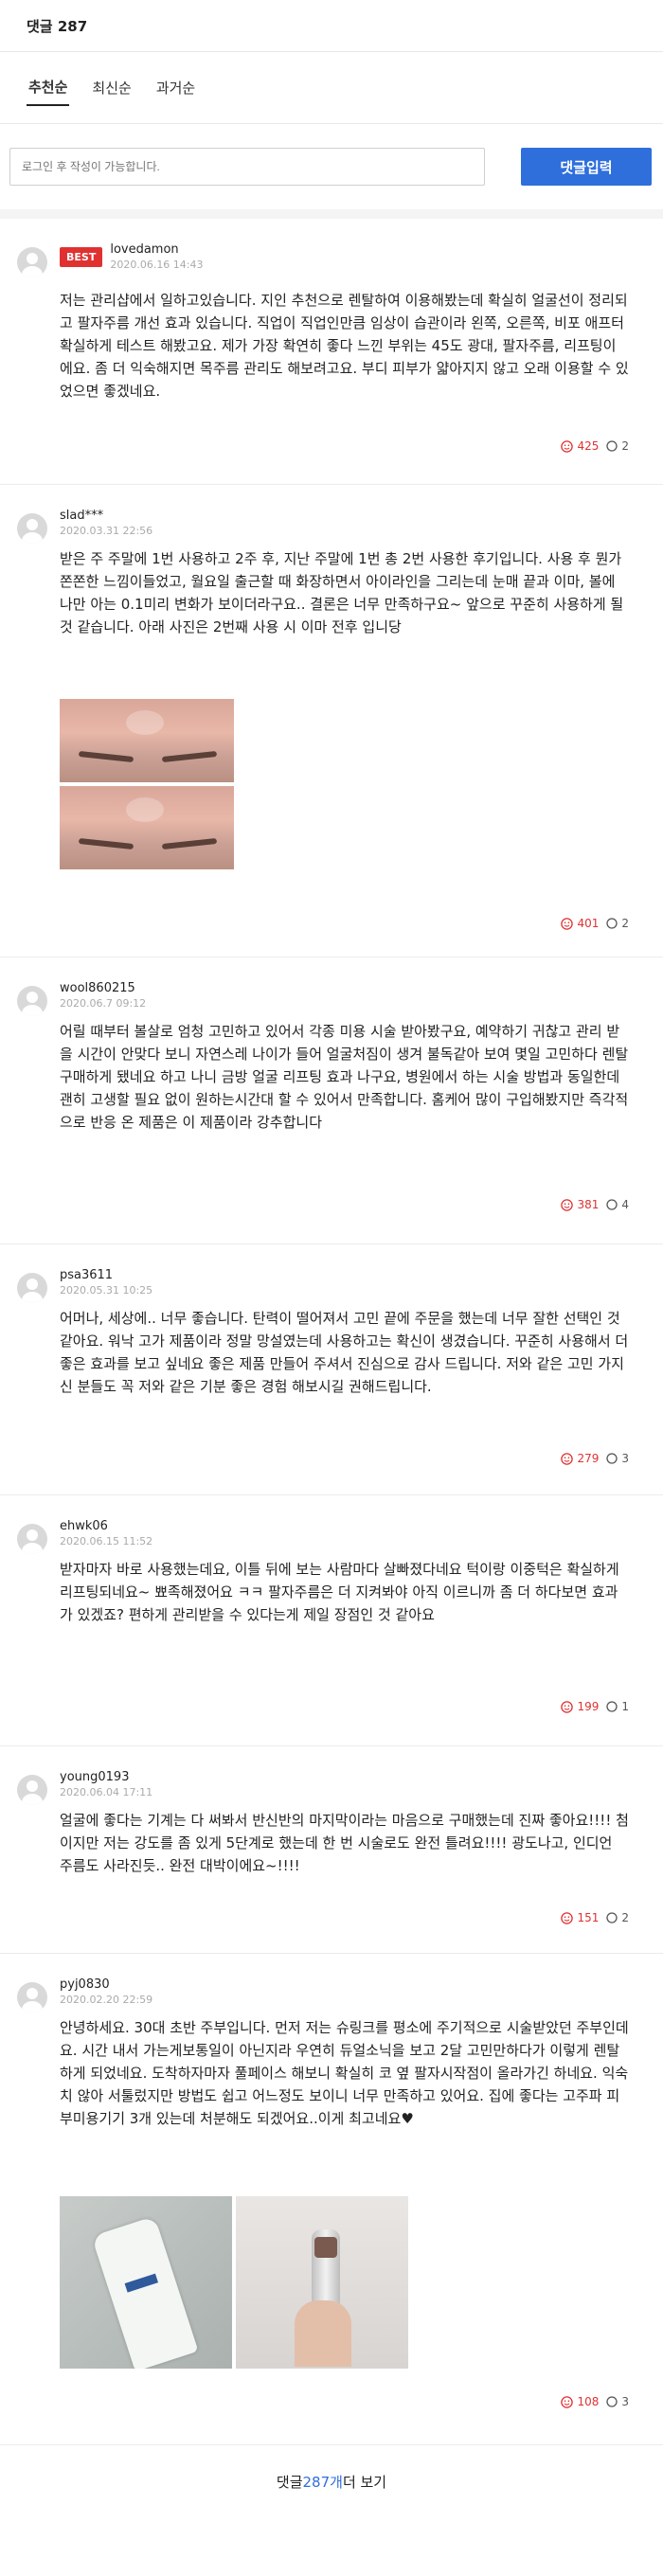 This screenshot has height=2576, width=663. Describe the element at coordinates (157, 265) in the screenshot. I see `comment-date: 2020.06.16 14:43` at that location.